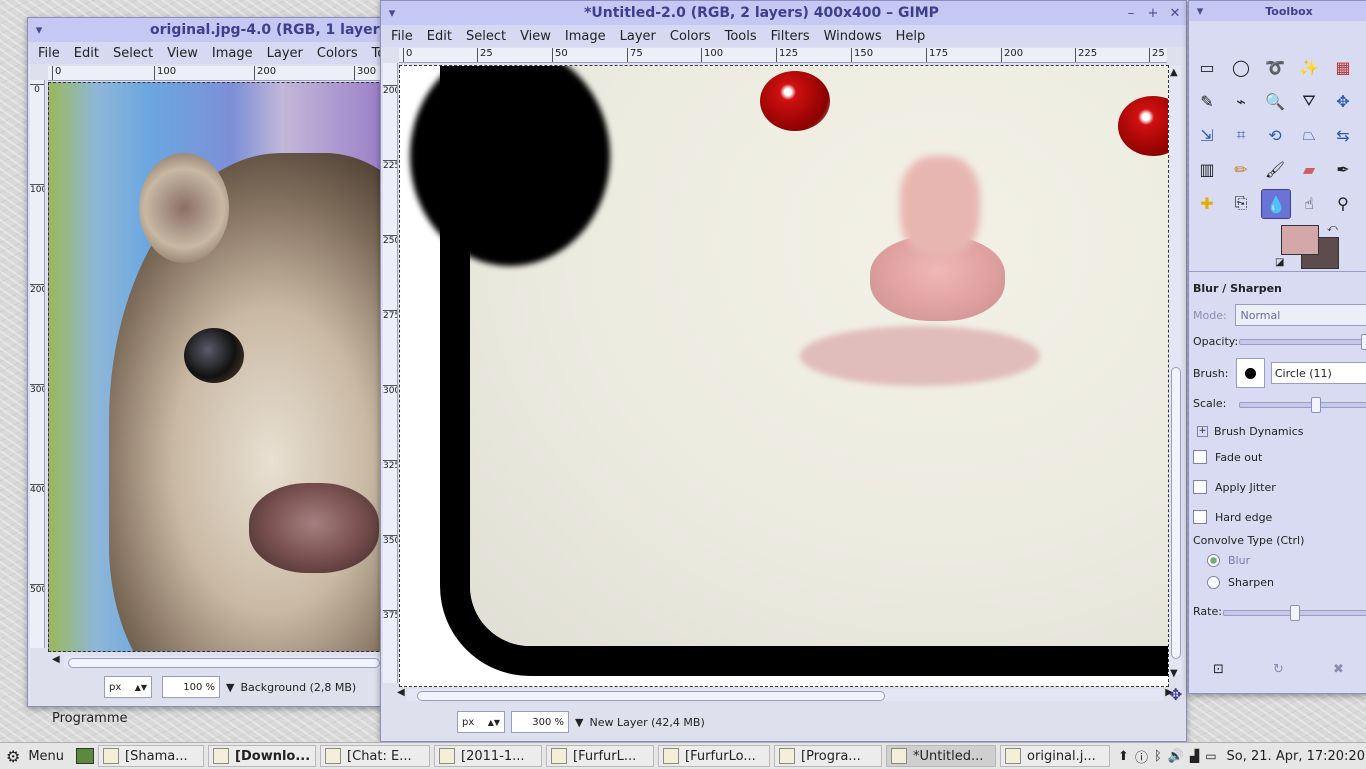 This screenshot has width=1366, height=769. What do you see at coordinates (741, 36) in the screenshot?
I see `menu-tools: Tools` at bounding box center [741, 36].